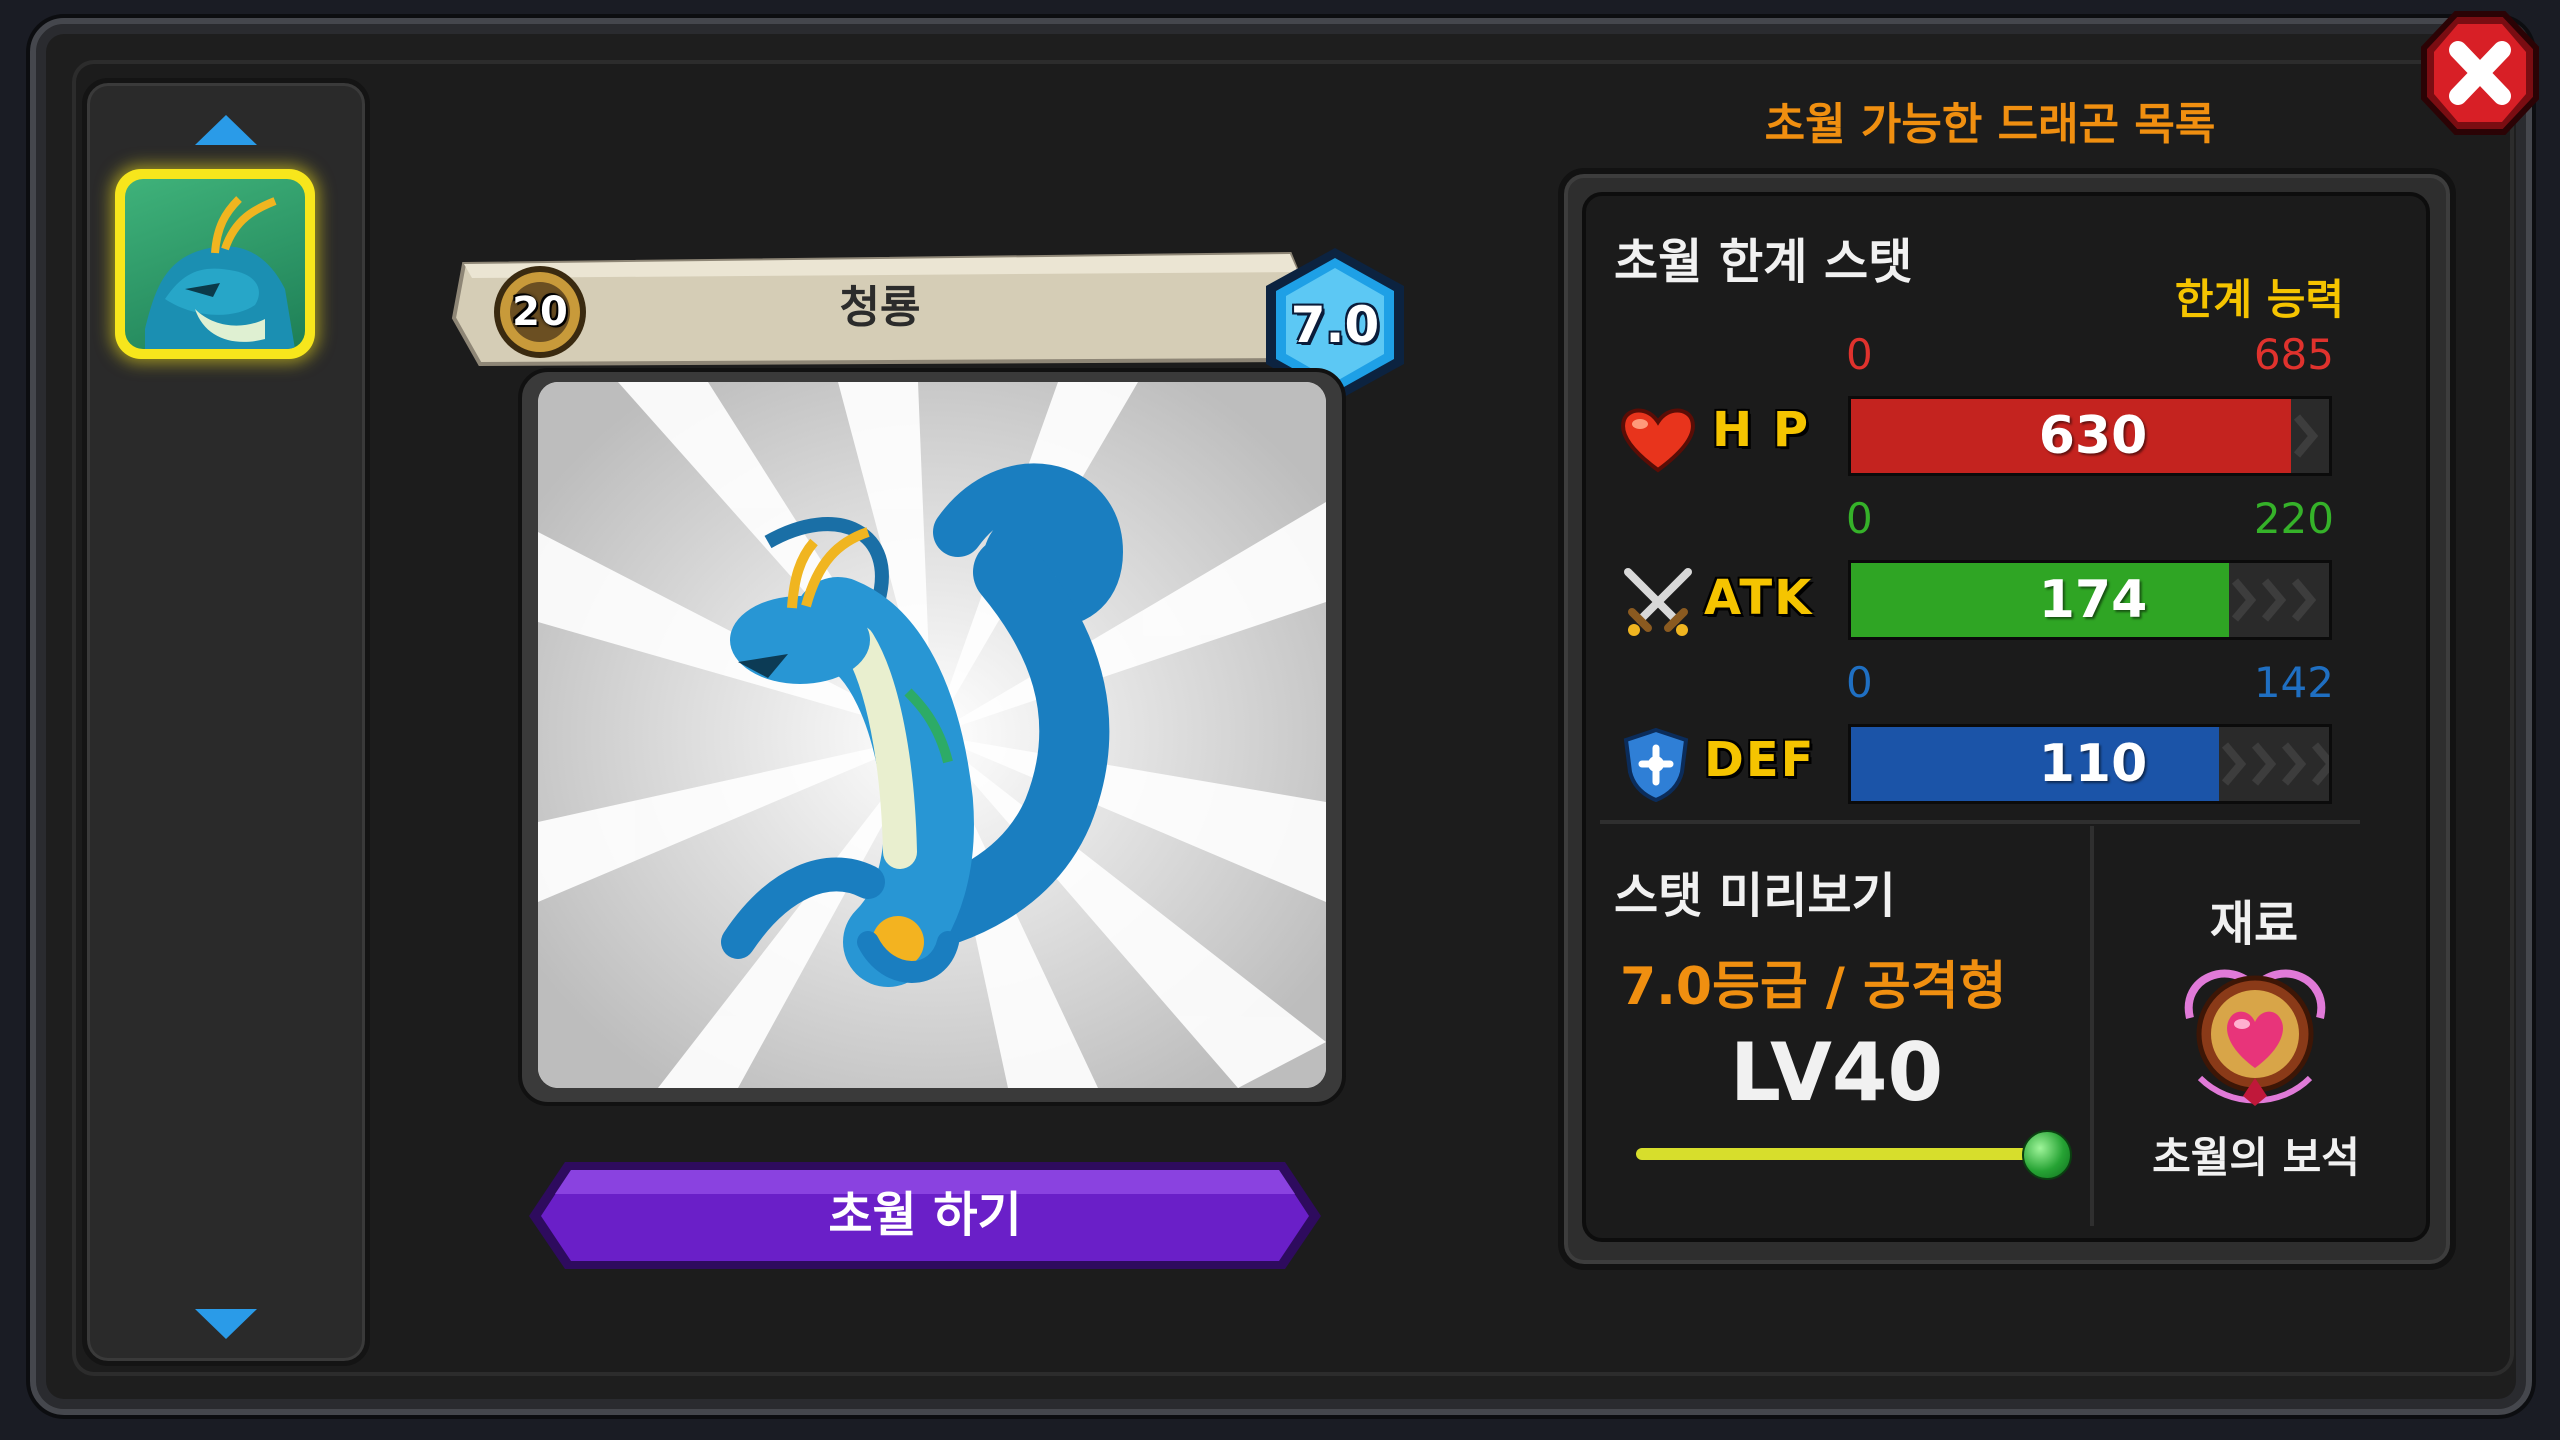 This screenshot has width=2560, height=1440. Describe the element at coordinates (2093, 436) in the screenshot. I see `hp-value: 630` at that location.